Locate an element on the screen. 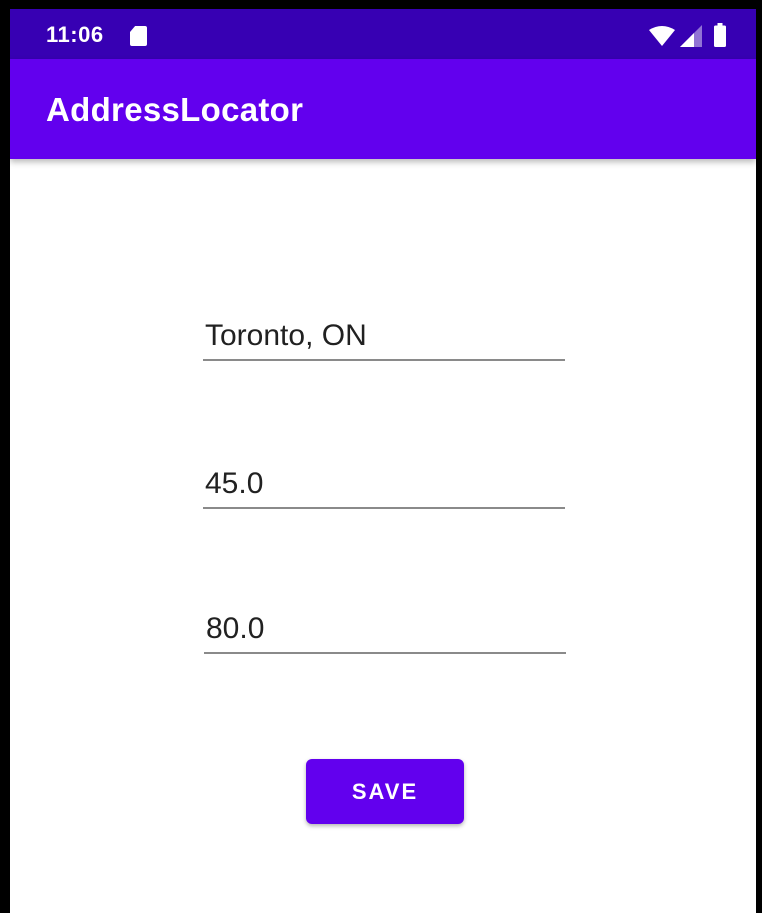  app-title: AddressLocator is located at coordinates (175, 109).